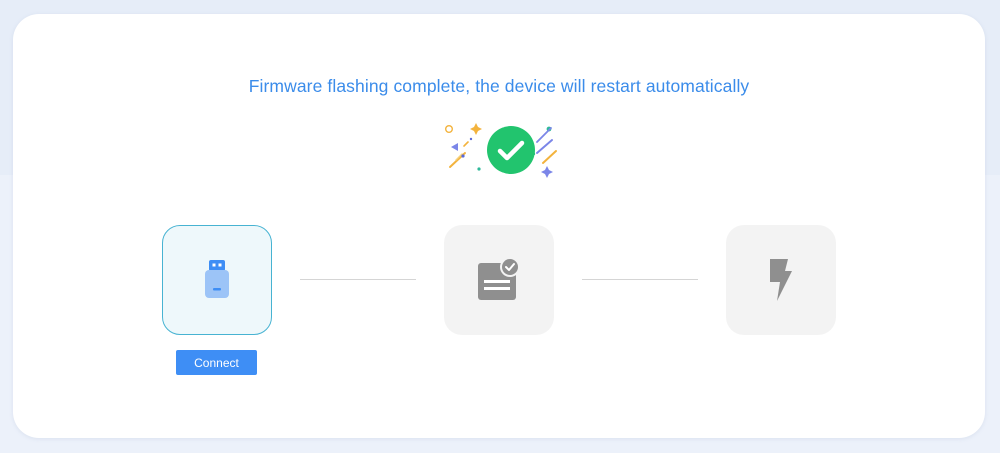 This screenshot has height=453, width=1000. I want to click on step-flash, so click(499, 280).